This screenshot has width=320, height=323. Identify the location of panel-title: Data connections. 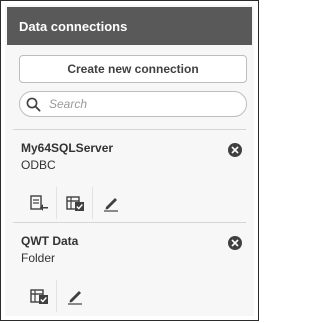
(73, 26).